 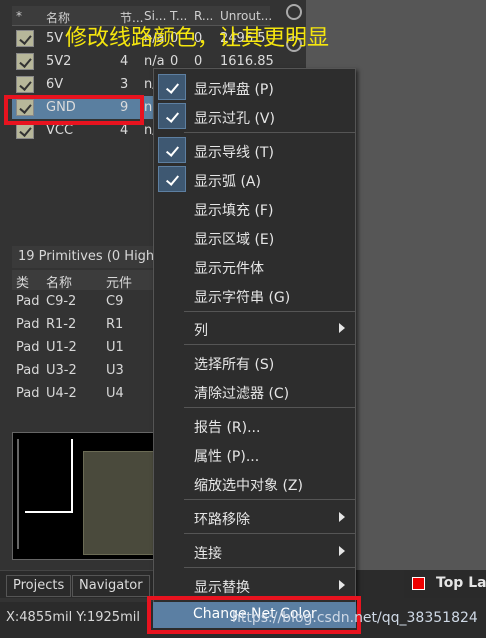 I want to click on menu-item-show-regions: 显示区域 (E), so click(x=254, y=237).